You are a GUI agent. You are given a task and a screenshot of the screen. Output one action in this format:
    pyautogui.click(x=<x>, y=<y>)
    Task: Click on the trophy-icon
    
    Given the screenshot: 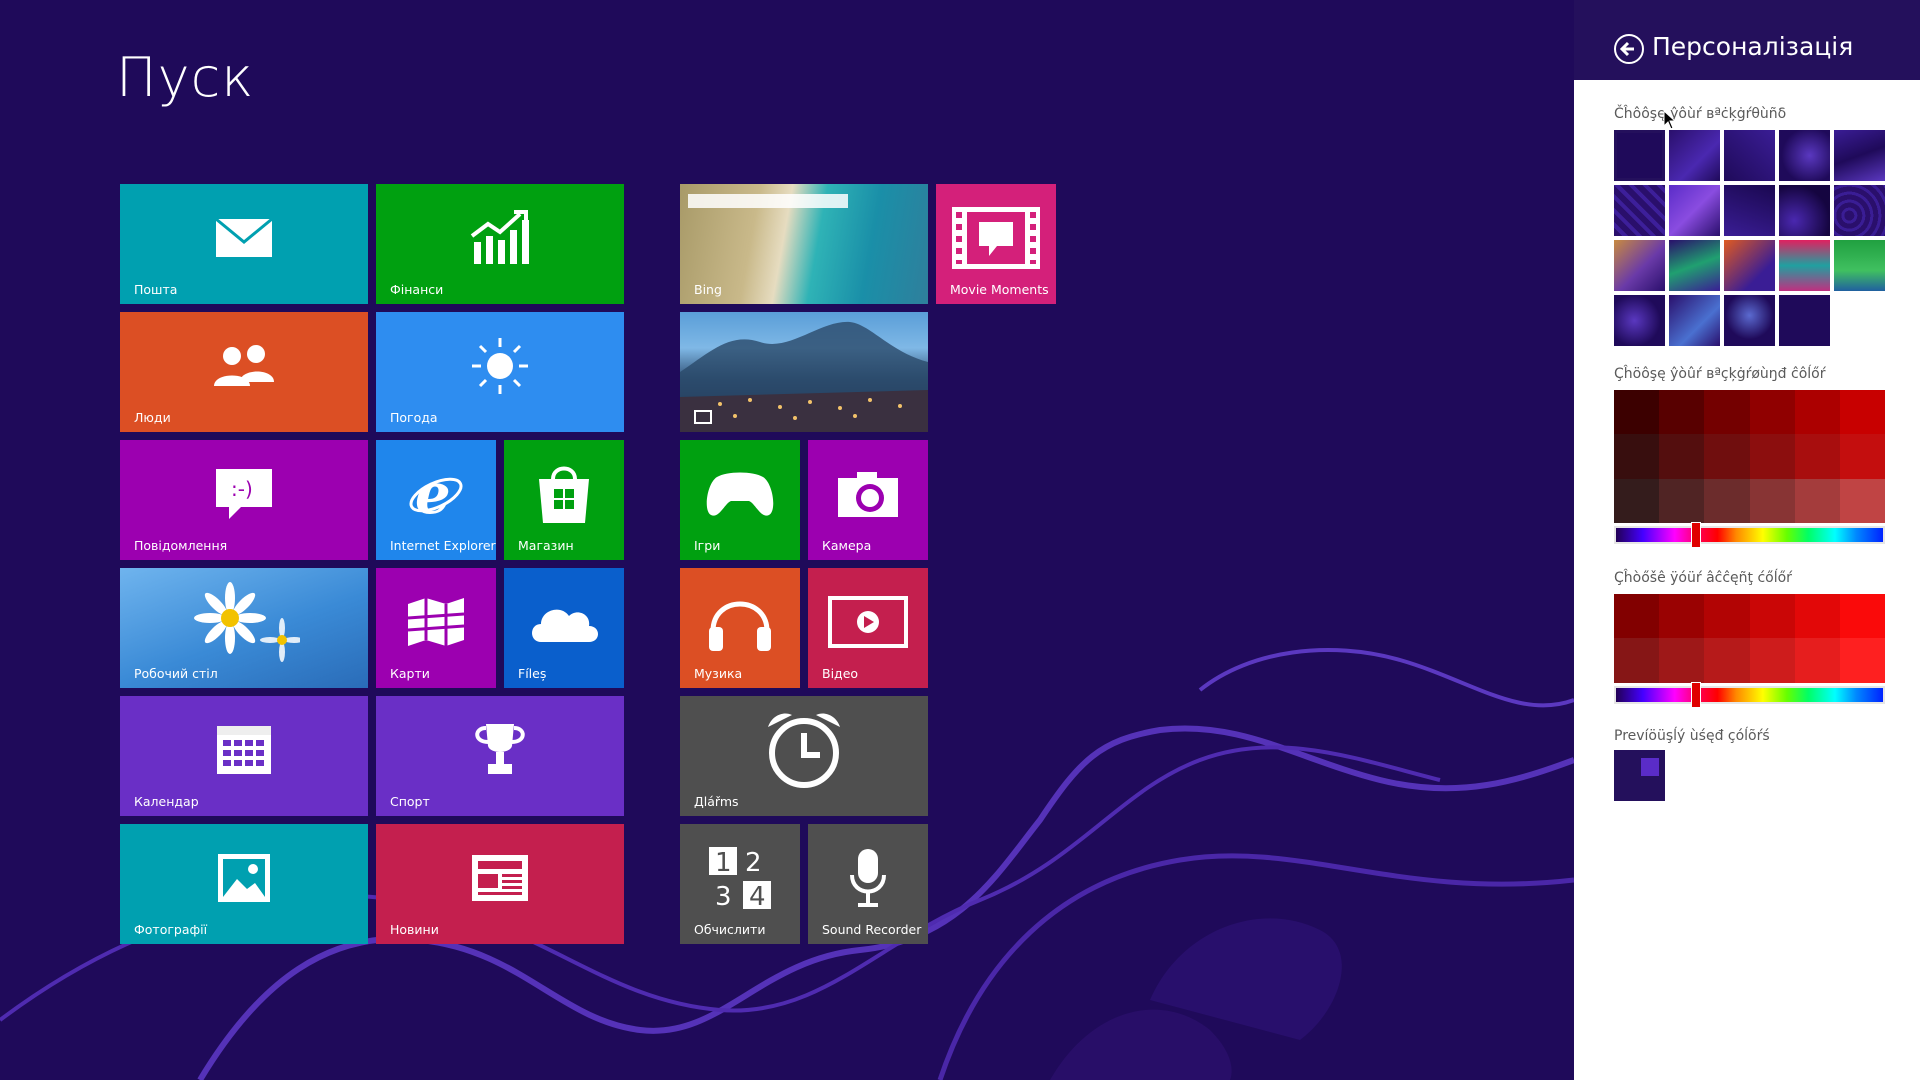 What is the action you would take?
    pyautogui.click(x=500, y=750)
    